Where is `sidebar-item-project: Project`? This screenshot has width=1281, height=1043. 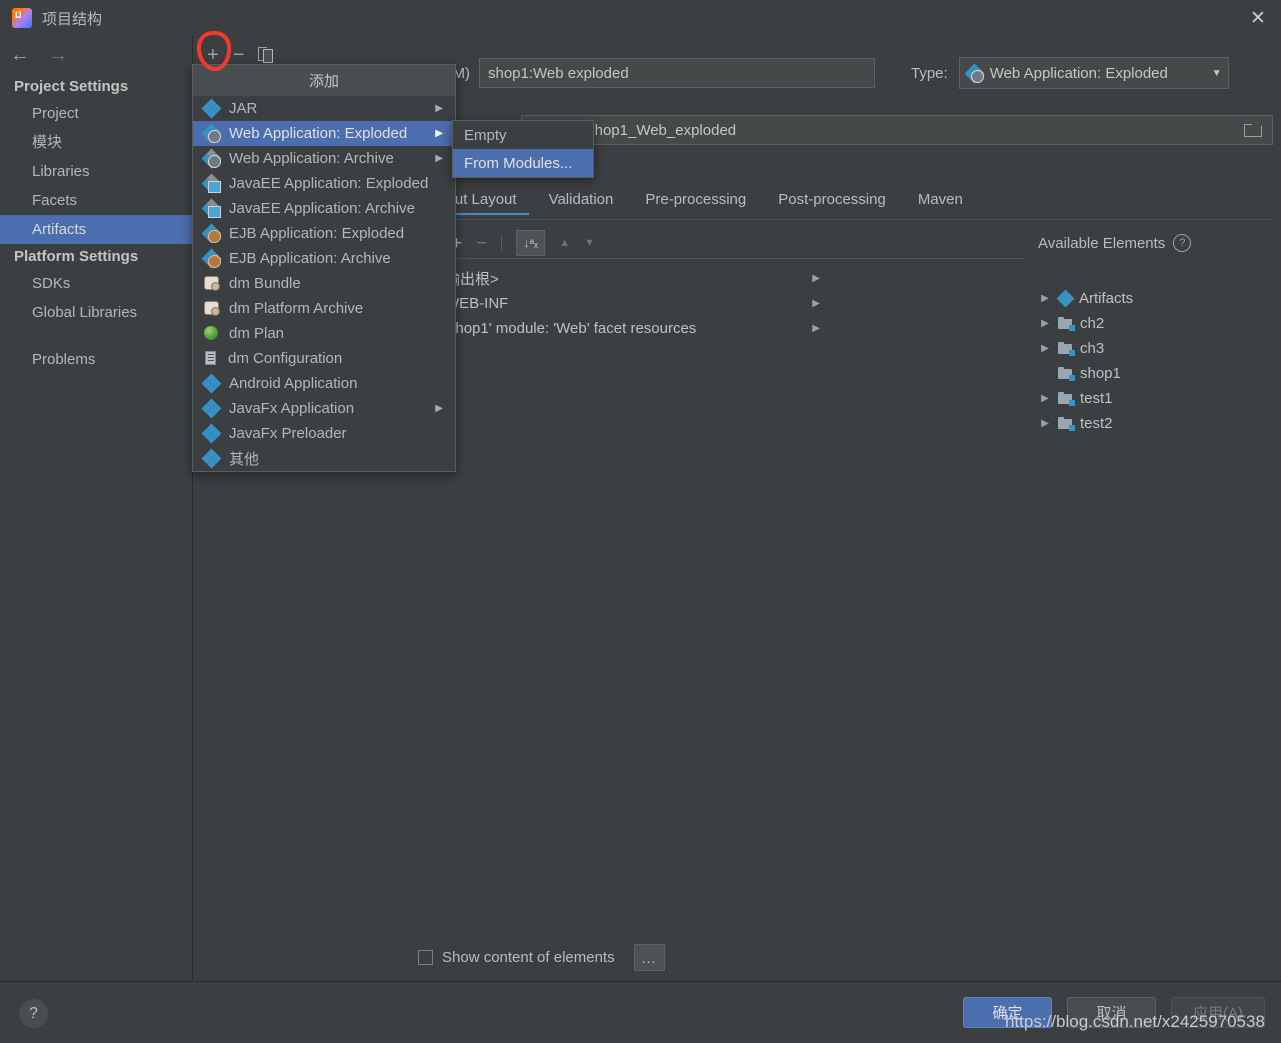
sidebar-item-project: Project is located at coordinates (96, 113).